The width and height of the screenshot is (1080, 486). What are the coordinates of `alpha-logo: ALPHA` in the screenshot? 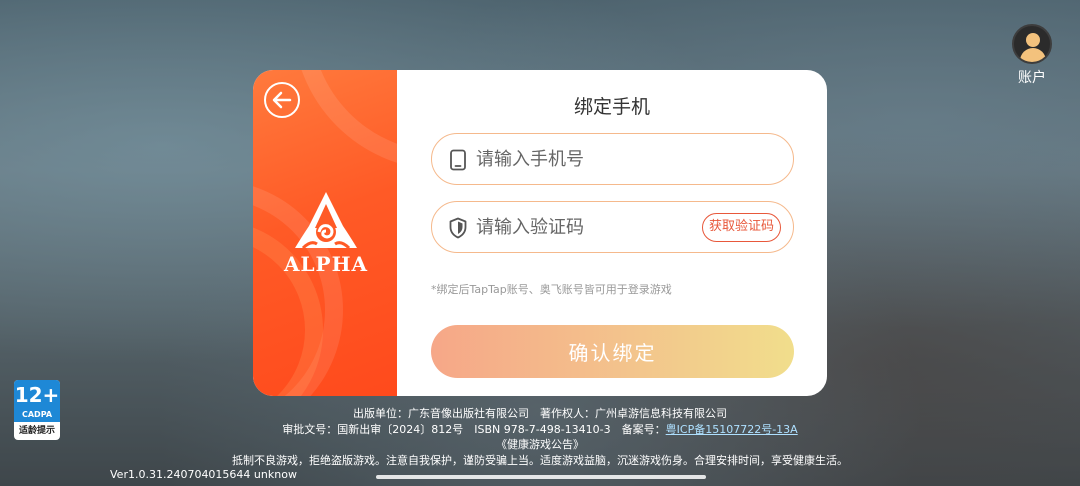 It's located at (326, 233).